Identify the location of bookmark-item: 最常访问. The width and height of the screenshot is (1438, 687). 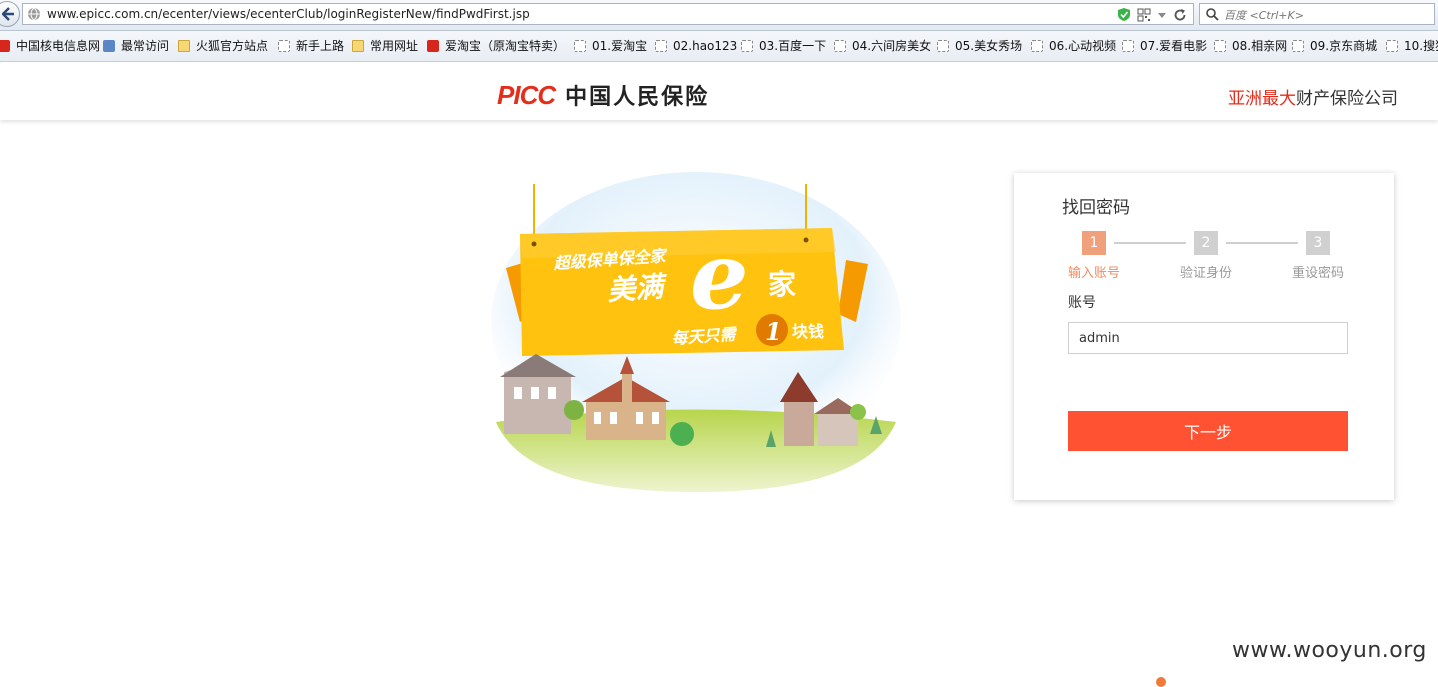
(136, 46).